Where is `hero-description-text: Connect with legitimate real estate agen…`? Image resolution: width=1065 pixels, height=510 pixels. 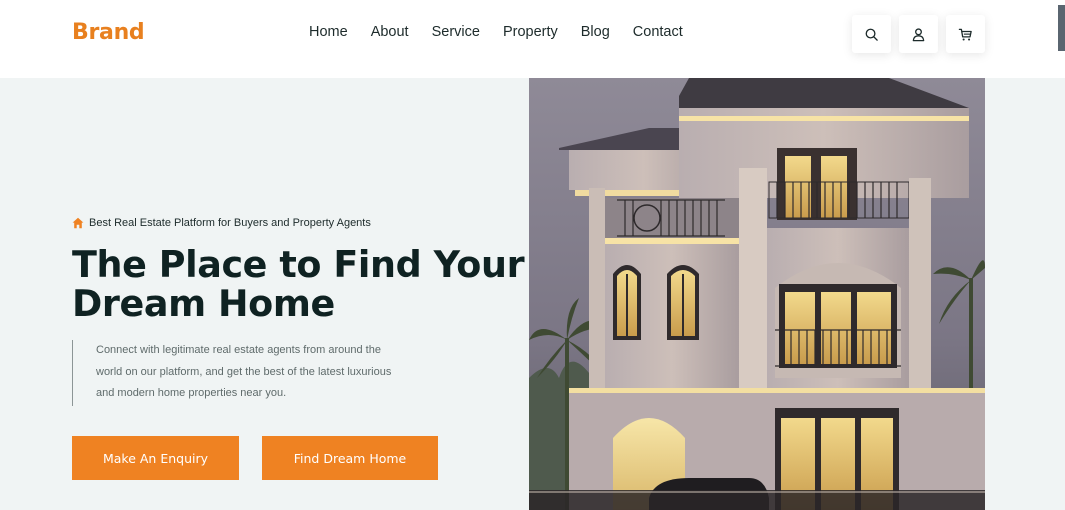
hero-description-text: Connect with legitimate real estate agen… is located at coordinates (264, 372).